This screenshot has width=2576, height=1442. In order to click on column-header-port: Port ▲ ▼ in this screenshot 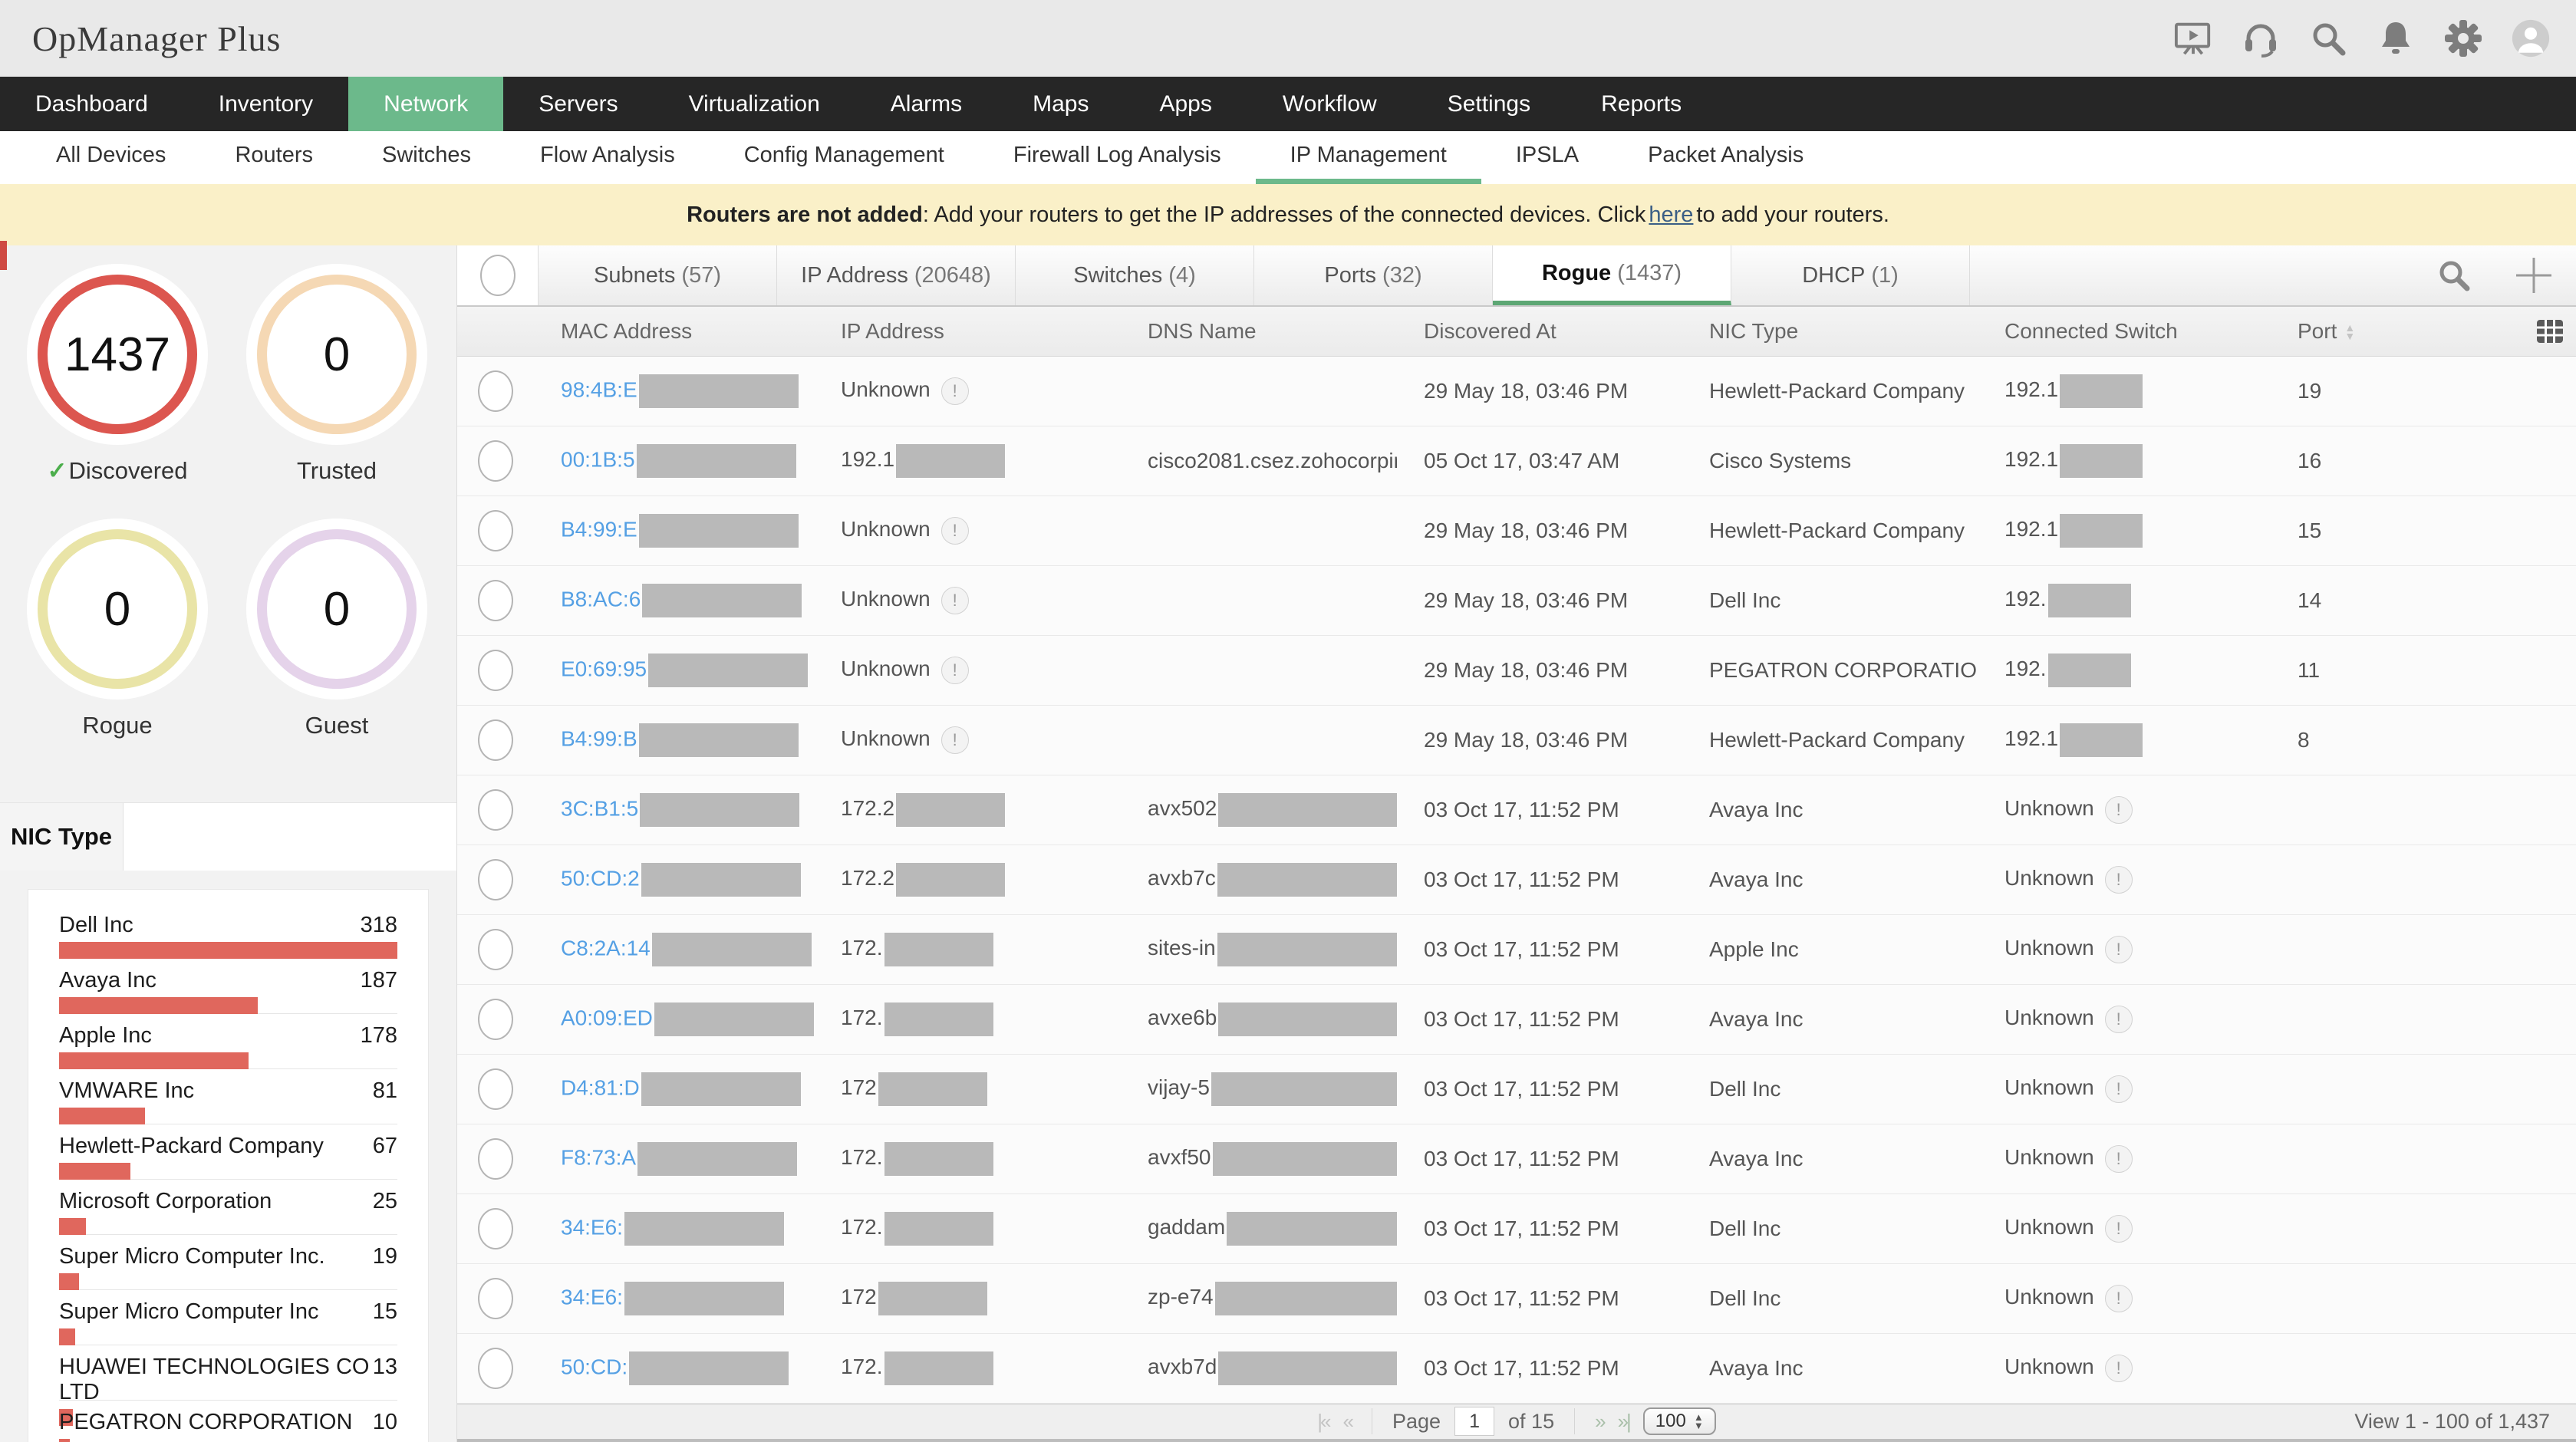, I will do `click(2384, 332)`.